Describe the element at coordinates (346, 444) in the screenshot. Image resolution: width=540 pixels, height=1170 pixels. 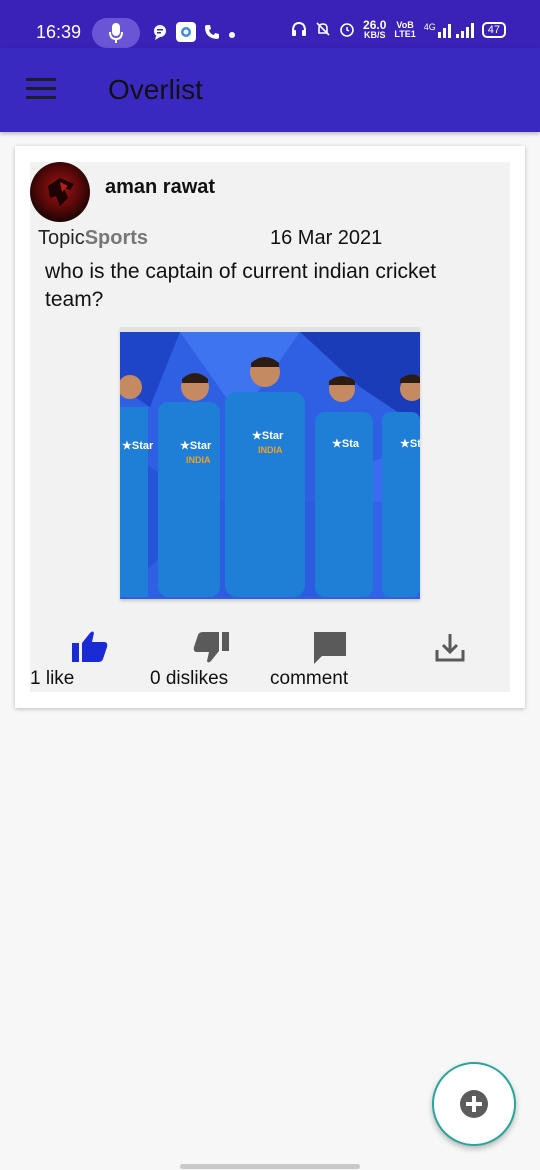
I see `svg-text: ★Sta` at that location.